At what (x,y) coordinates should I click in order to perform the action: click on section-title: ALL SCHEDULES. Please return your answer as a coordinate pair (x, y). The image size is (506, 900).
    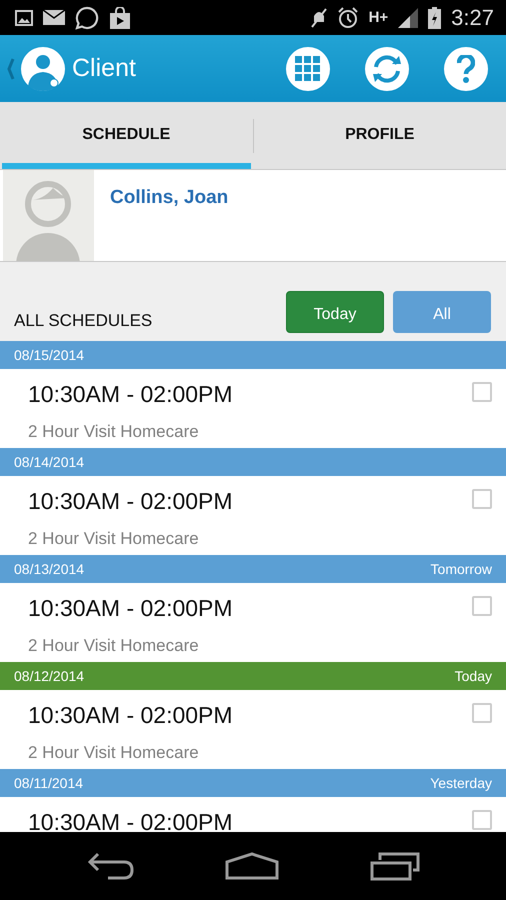
    Looking at the image, I should click on (83, 321).